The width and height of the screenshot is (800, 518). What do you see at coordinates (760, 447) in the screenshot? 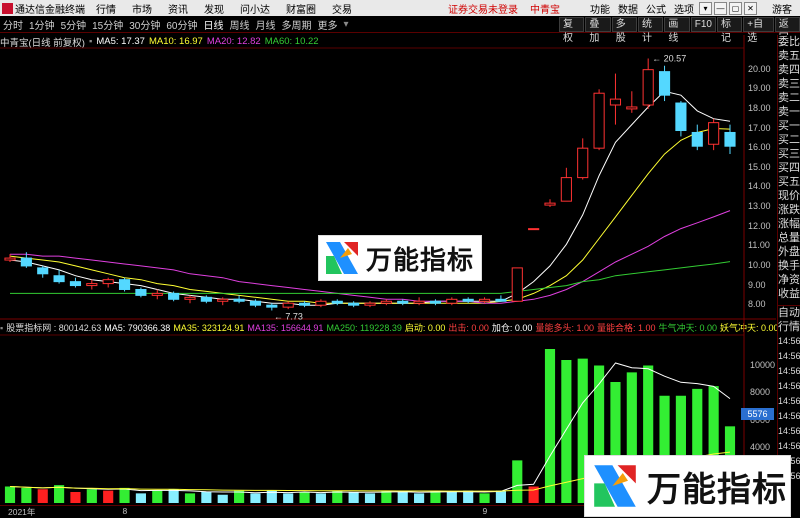
I see `volume-tick: 4000` at bounding box center [760, 447].